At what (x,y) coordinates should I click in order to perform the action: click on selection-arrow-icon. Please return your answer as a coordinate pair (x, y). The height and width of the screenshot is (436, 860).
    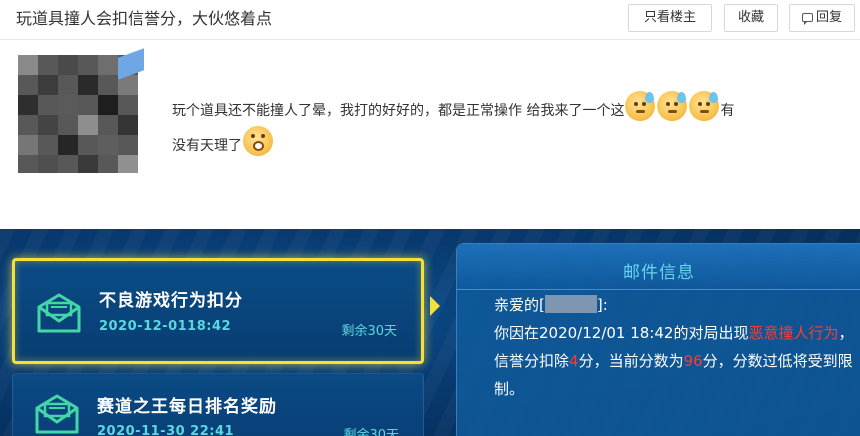
    Looking at the image, I should click on (435, 306).